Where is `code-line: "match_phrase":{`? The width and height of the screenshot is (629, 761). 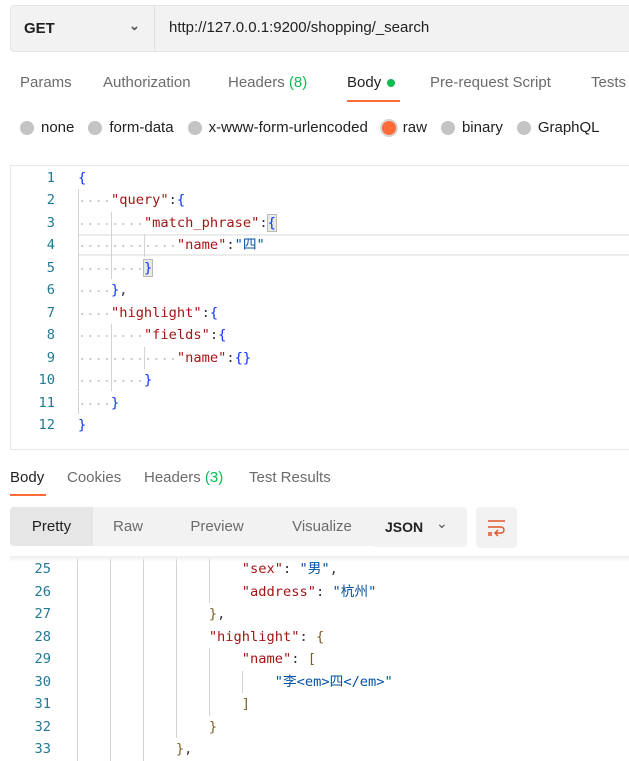
code-line: "match_phrase":{ is located at coordinates (177, 223).